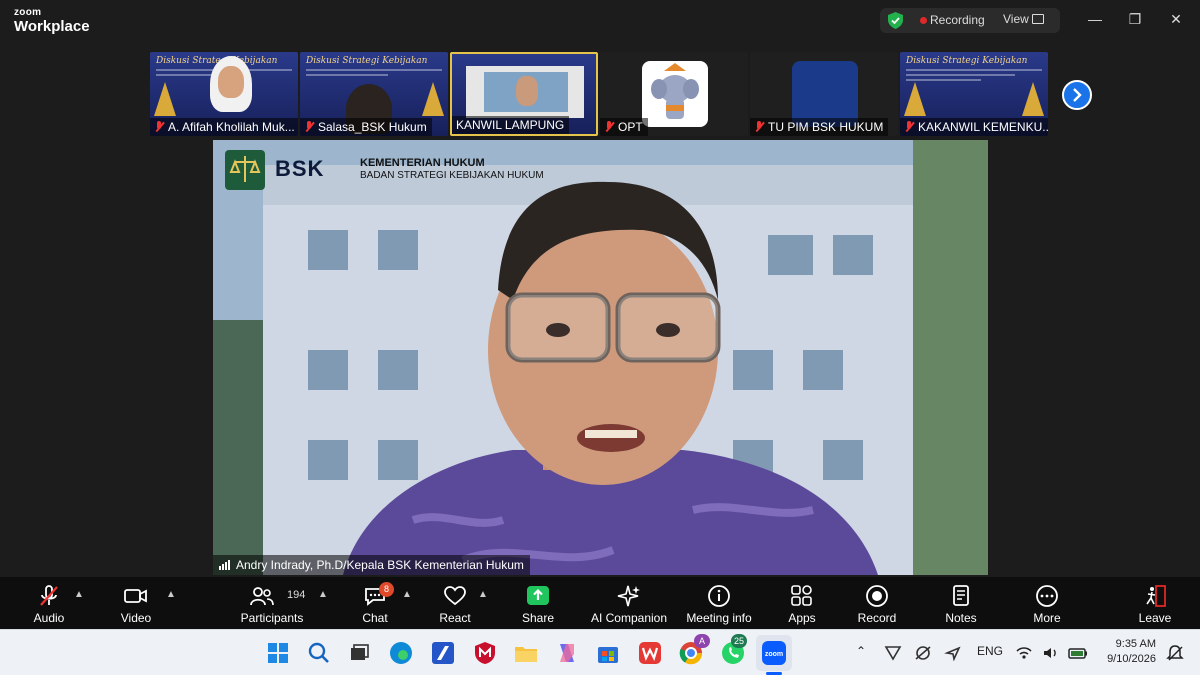 This screenshot has height=675, width=1200. What do you see at coordinates (826, 127) in the screenshot?
I see `participant-name-text: TU PIM BSK HUKUM` at bounding box center [826, 127].